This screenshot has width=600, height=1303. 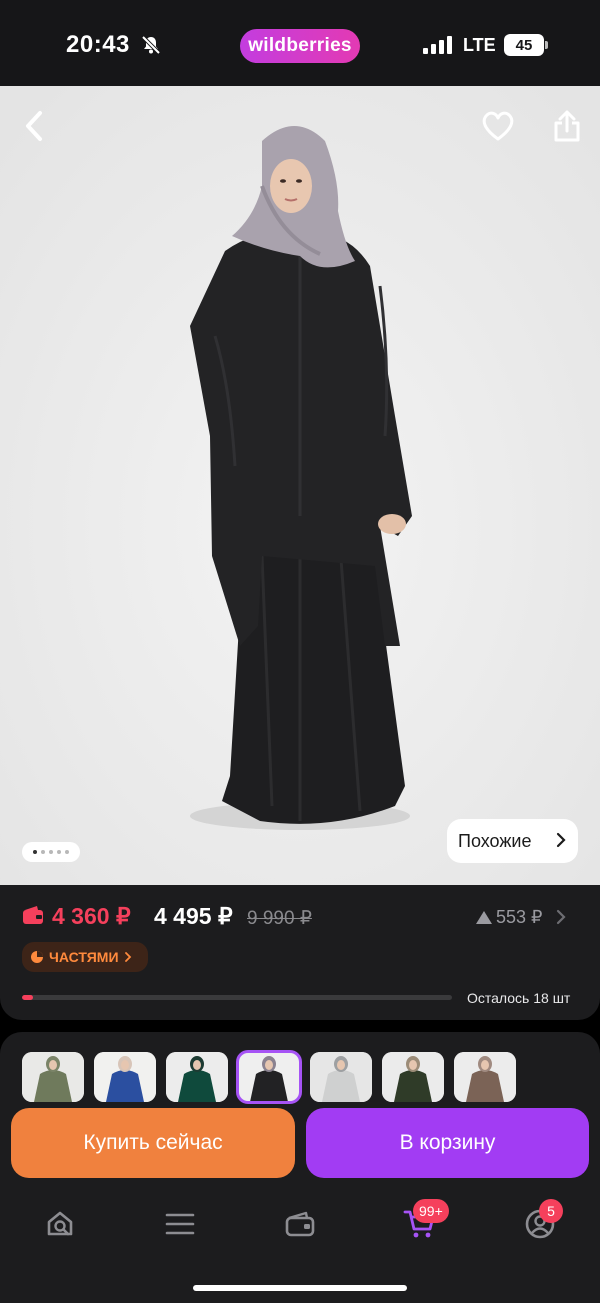 What do you see at coordinates (413, 1077) in the screenshot?
I see `variant-thumbnail-dark-green` at bounding box center [413, 1077].